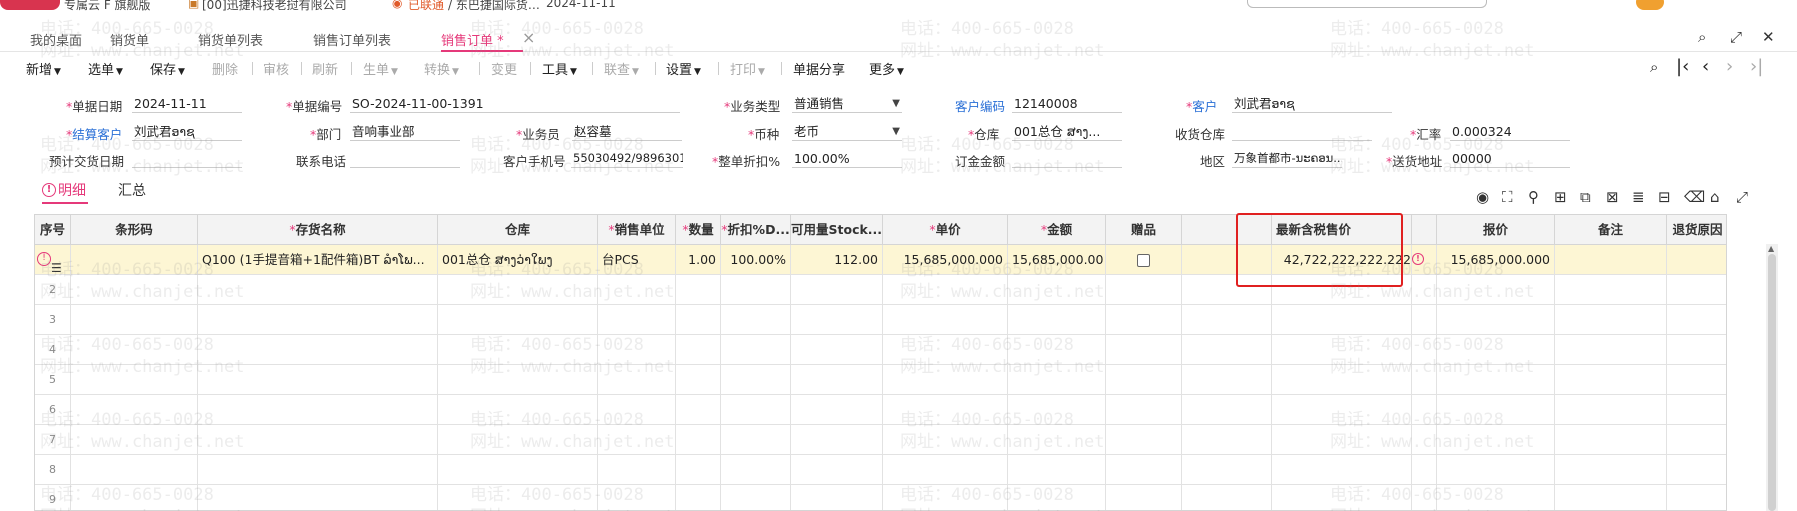  I want to click on mobile-field: 55030492/98963018, so click(627, 159).